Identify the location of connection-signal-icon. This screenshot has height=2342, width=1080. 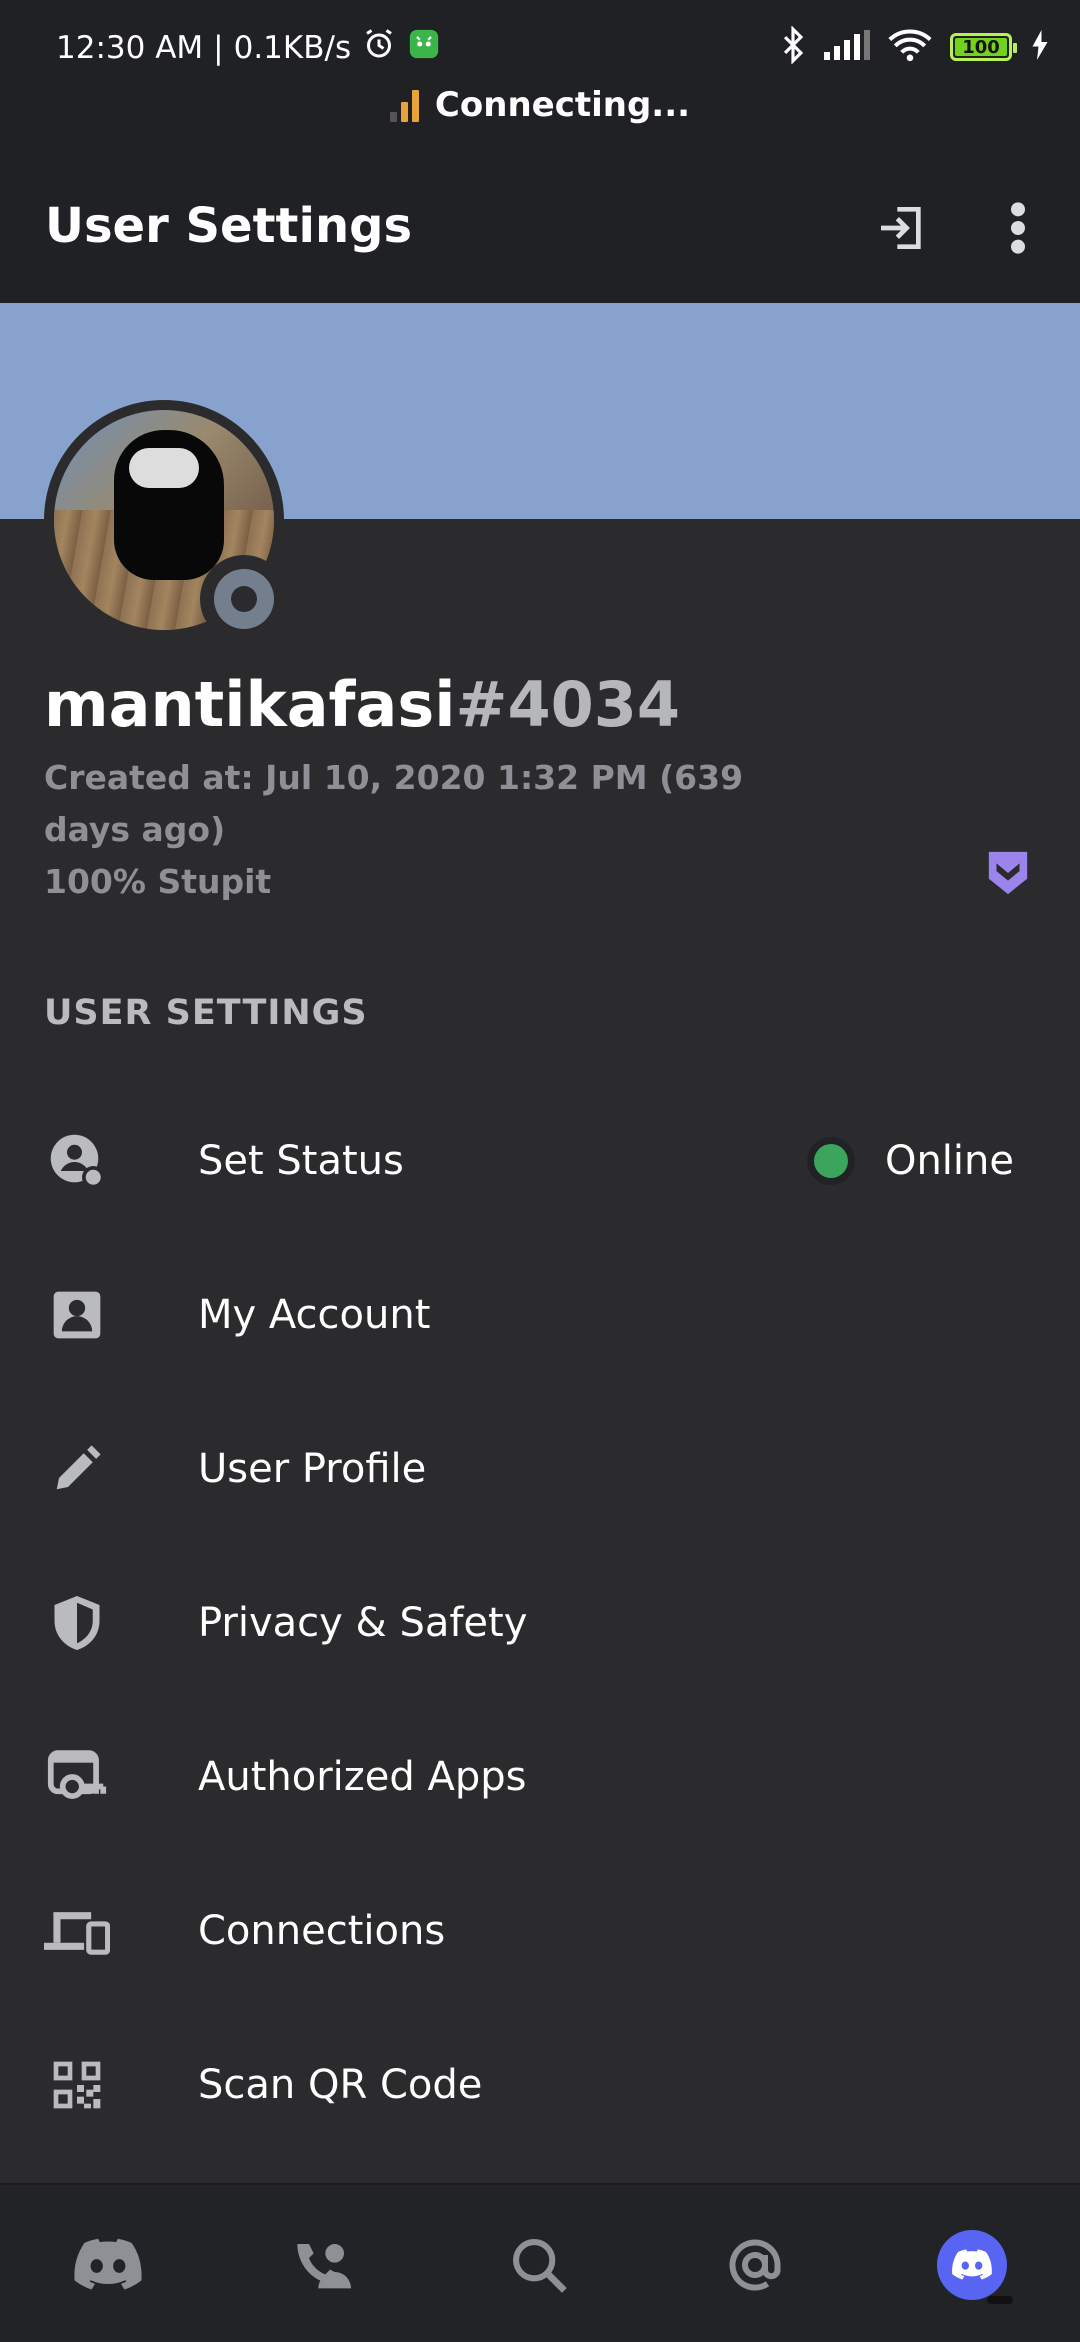
(404, 105).